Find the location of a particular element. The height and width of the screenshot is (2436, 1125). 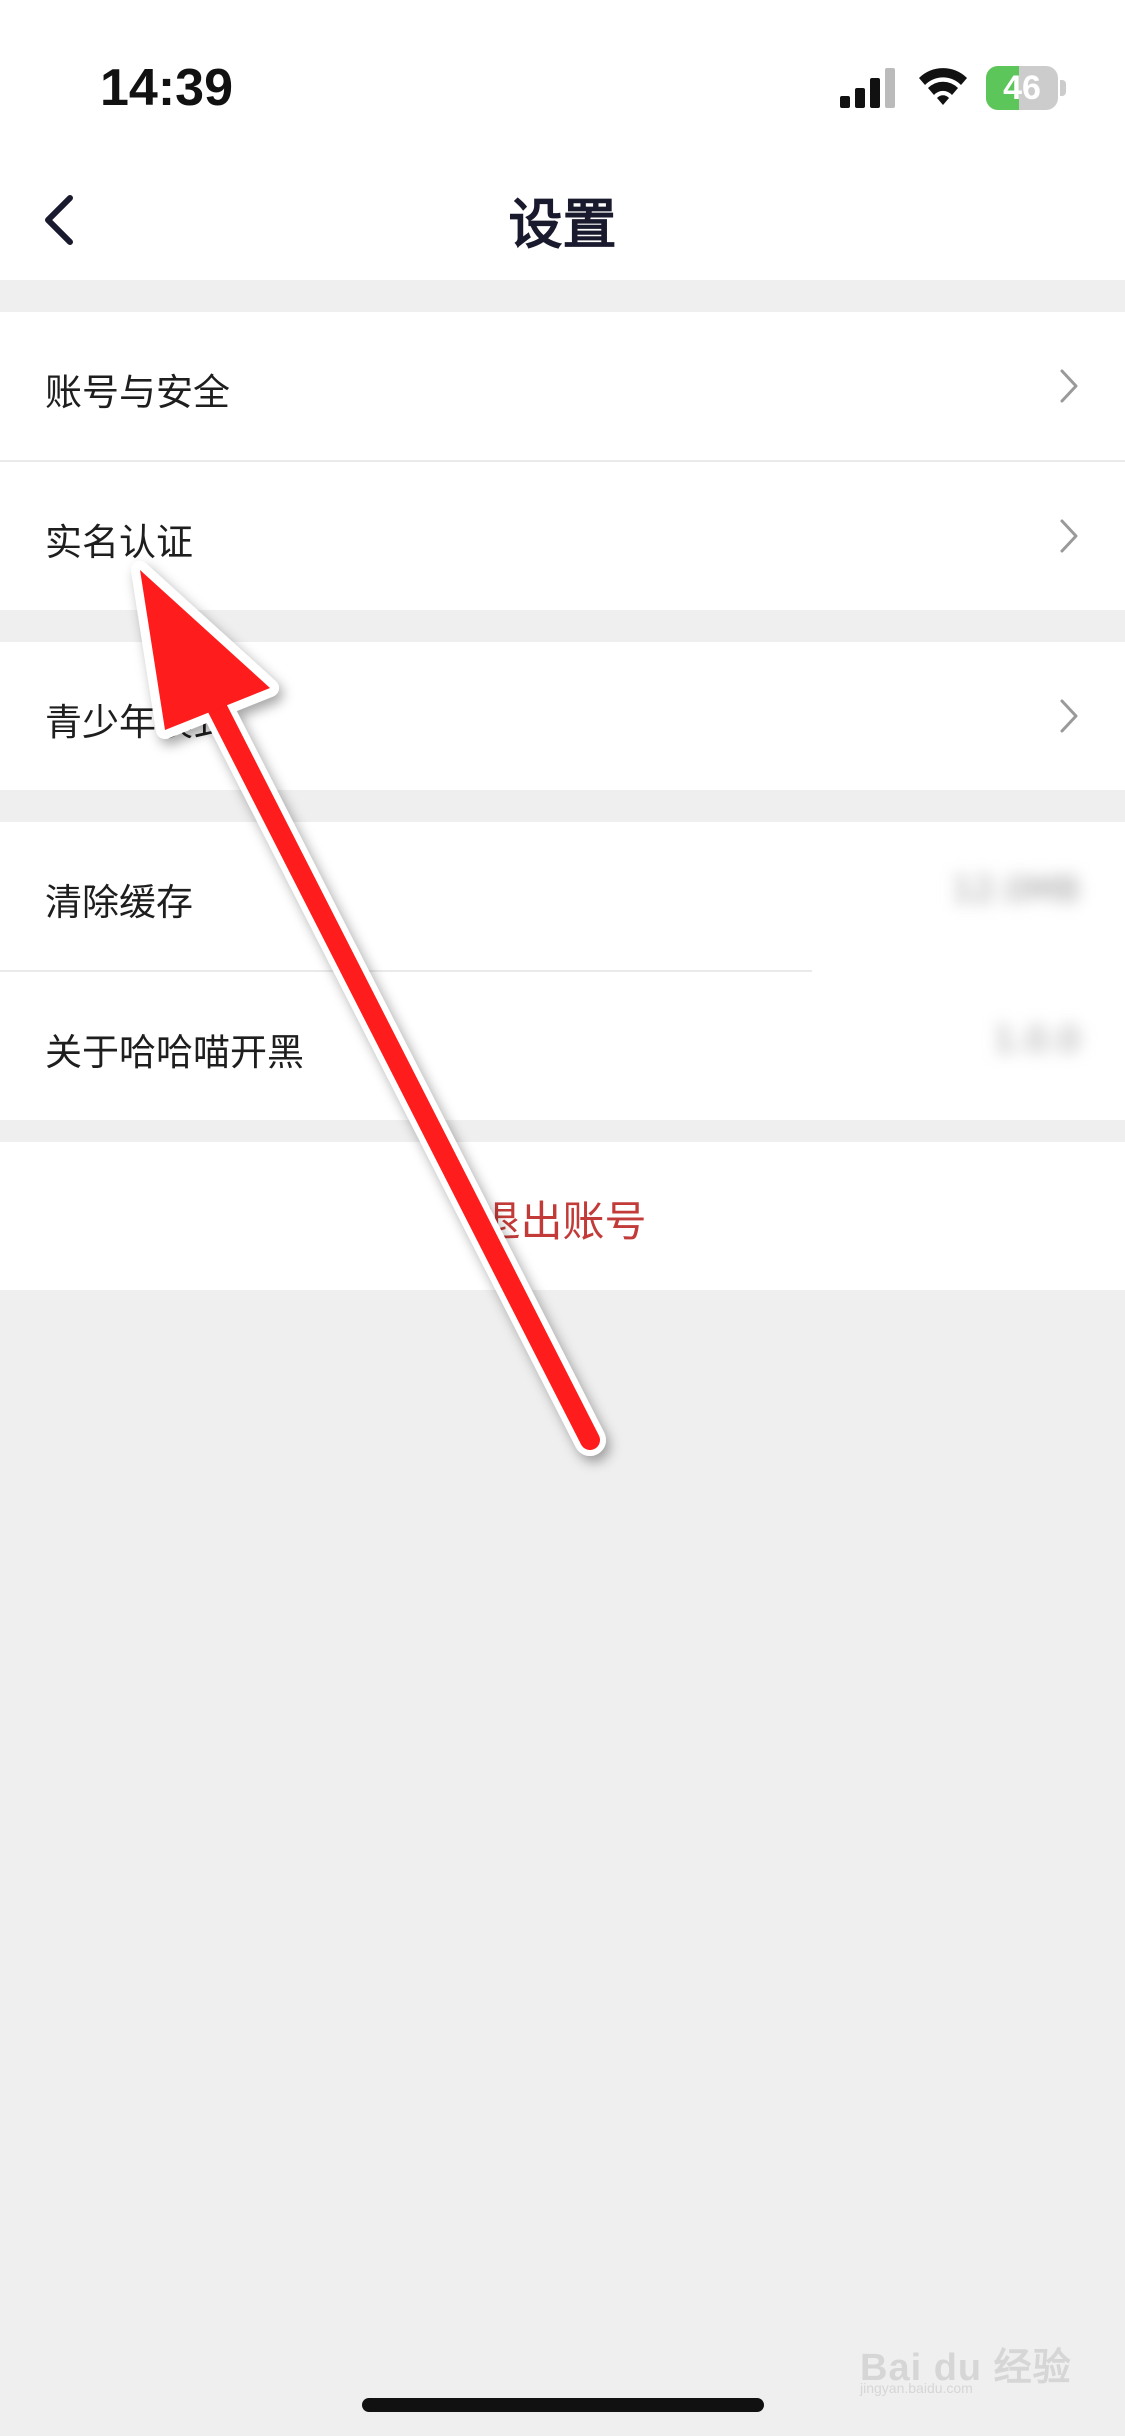

cellular-signal-icon is located at coordinates (867, 88).